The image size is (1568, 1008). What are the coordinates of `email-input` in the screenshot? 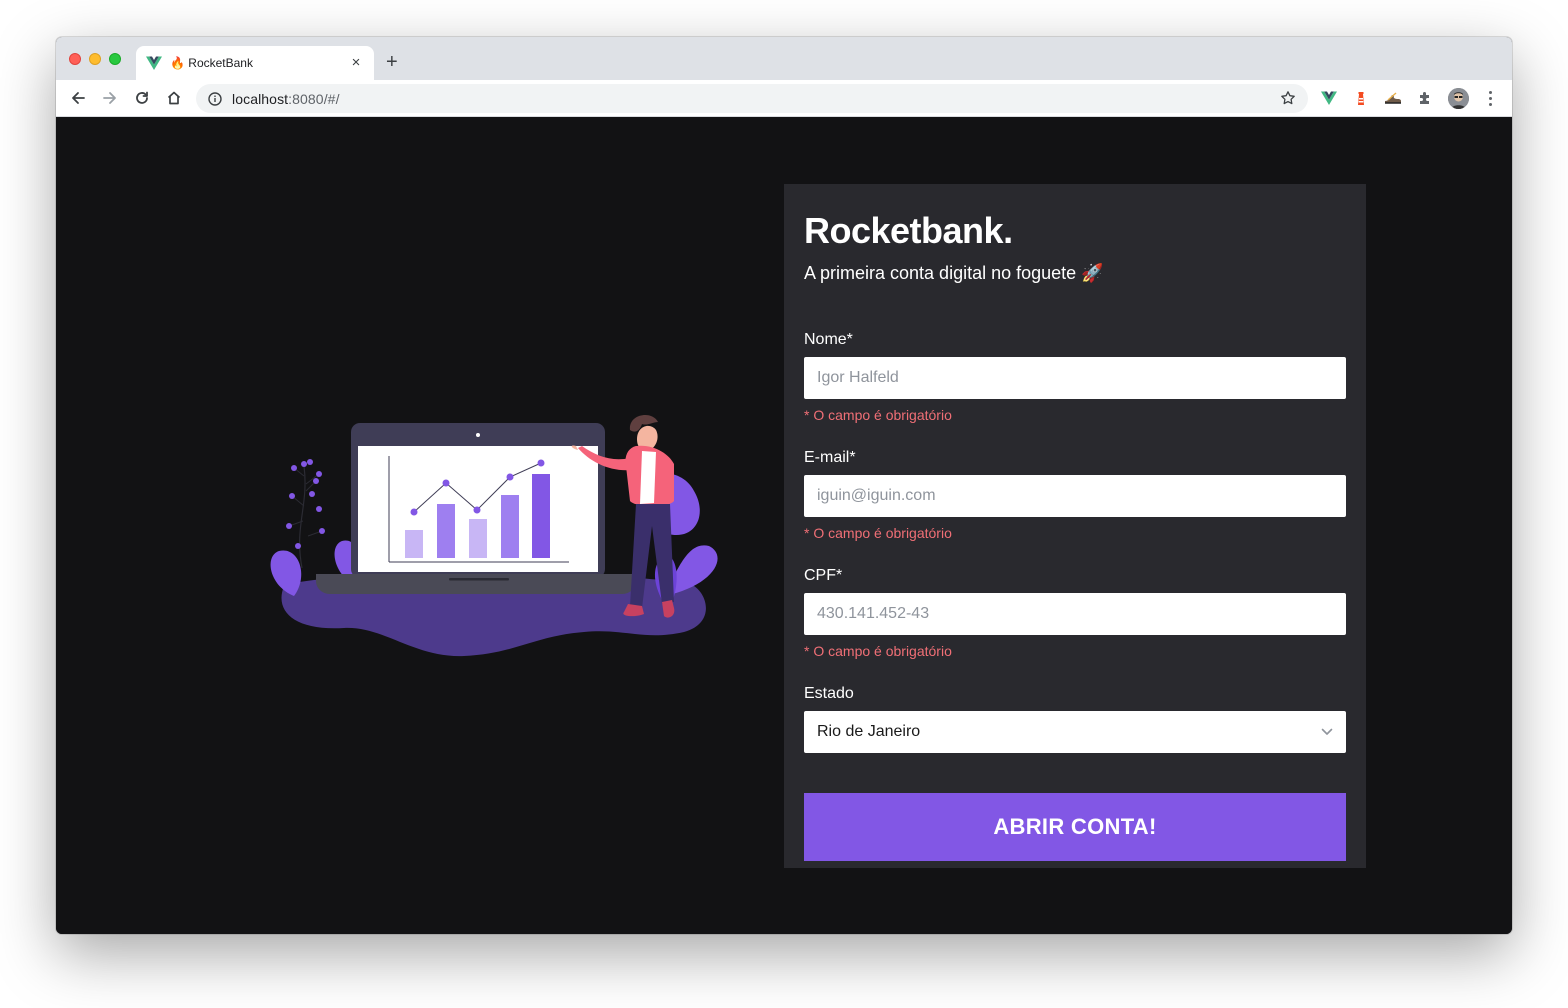 It's located at (1075, 496).